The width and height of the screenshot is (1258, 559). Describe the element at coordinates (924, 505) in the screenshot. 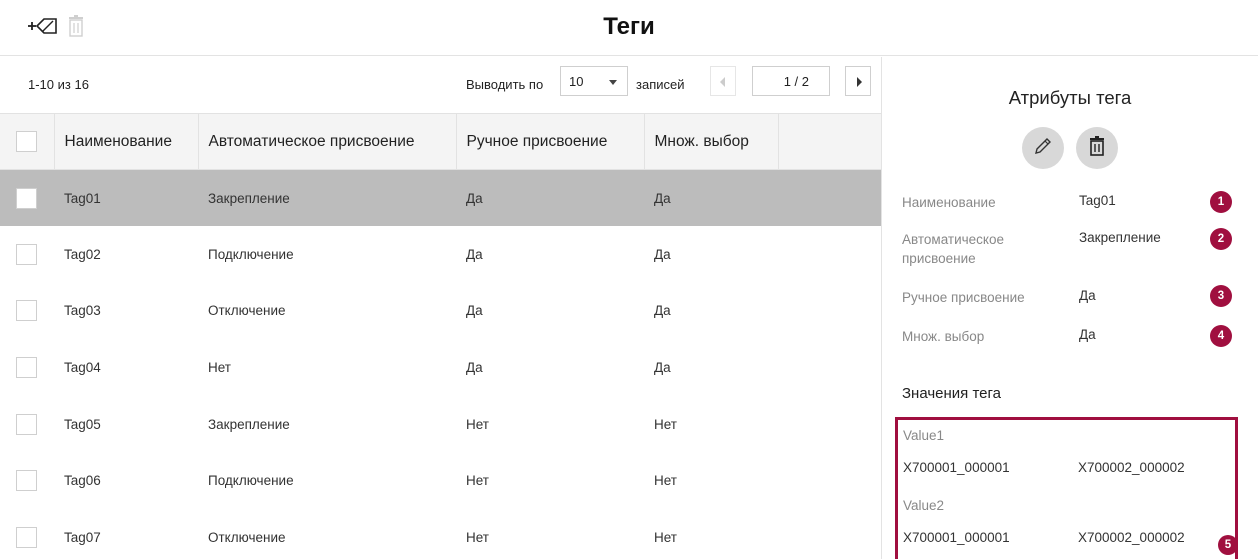

I see `value-name: Value2` at that location.